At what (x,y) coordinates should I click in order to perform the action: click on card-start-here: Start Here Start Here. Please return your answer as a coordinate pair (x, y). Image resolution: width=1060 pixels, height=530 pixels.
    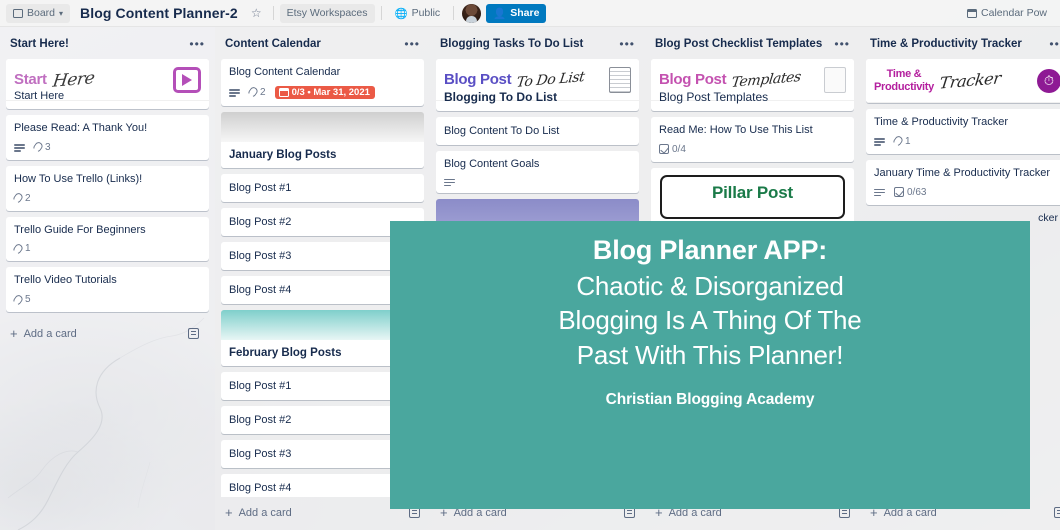
    Looking at the image, I should click on (107, 84).